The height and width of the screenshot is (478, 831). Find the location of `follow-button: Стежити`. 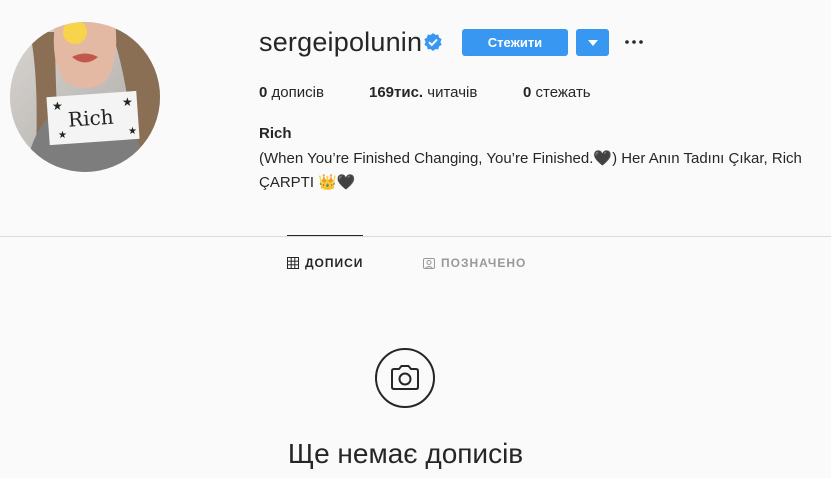

follow-button: Стежити is located at coordinates (515, 42).